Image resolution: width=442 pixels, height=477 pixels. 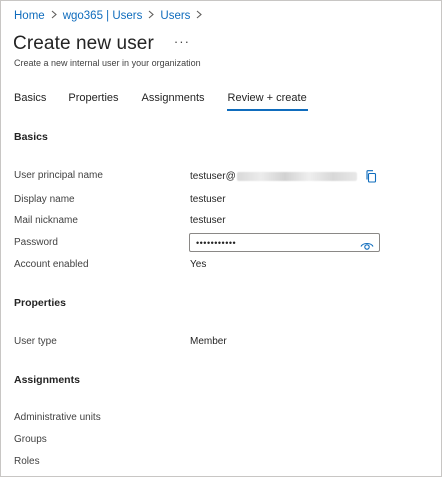 I want to click on account-enabled-label: Account enabled, so click(x=51, y=264).